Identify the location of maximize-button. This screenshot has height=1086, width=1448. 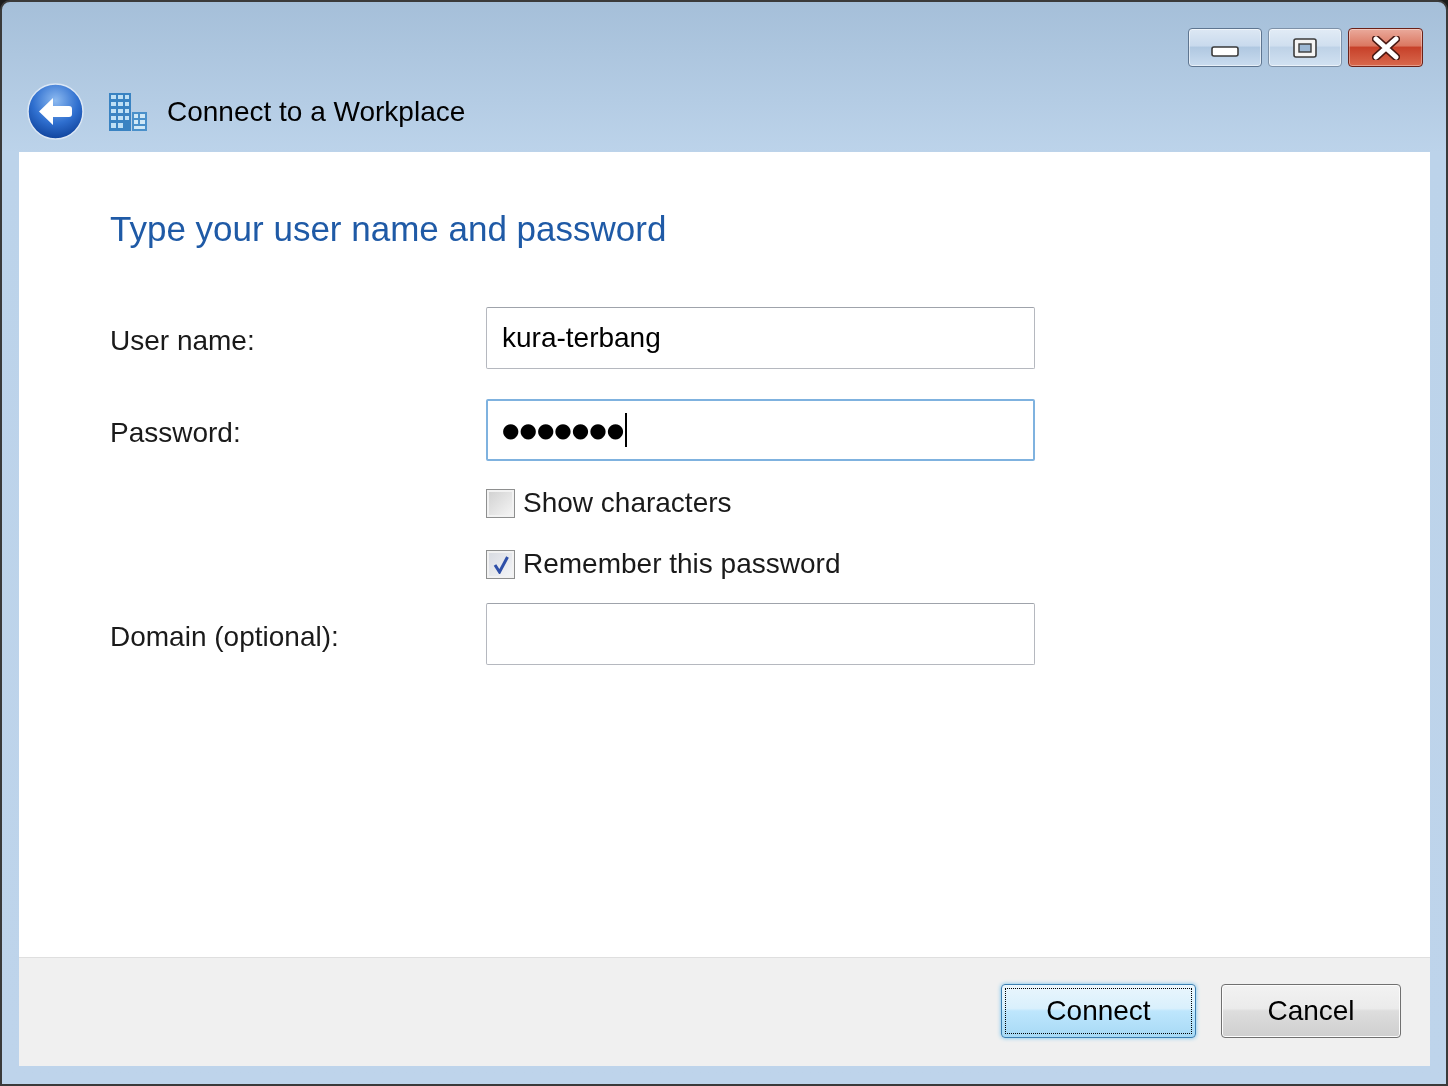
(1305, 47).